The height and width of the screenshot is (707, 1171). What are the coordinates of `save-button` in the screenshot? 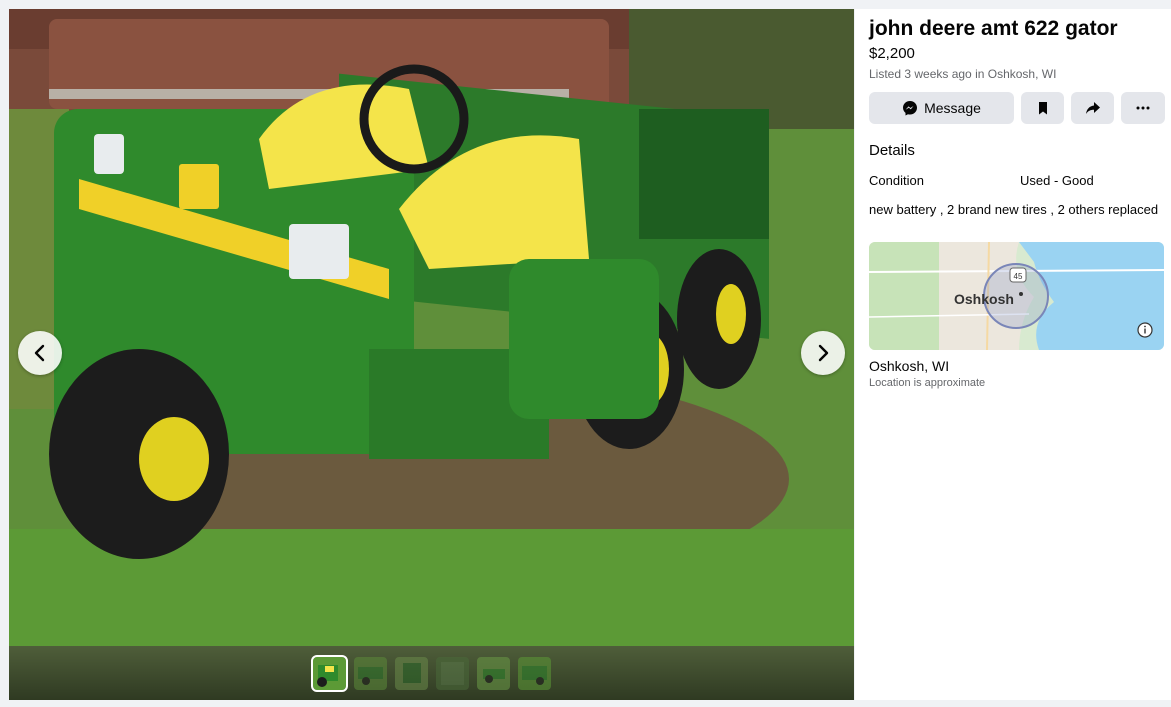 It's located at (1042, 108).